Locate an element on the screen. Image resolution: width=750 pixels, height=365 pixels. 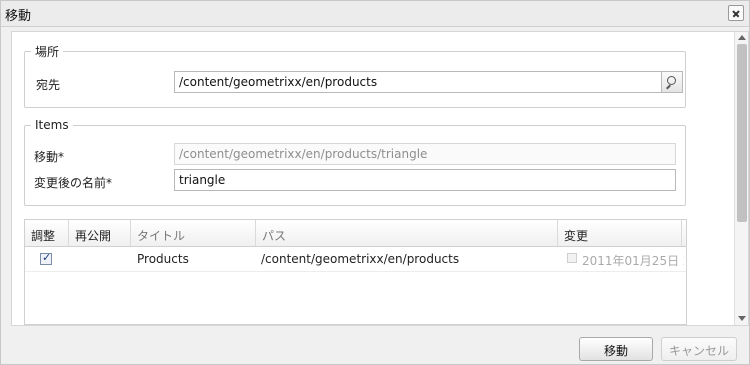
destination-label: 宛先 is located at coordinates (48, 85).